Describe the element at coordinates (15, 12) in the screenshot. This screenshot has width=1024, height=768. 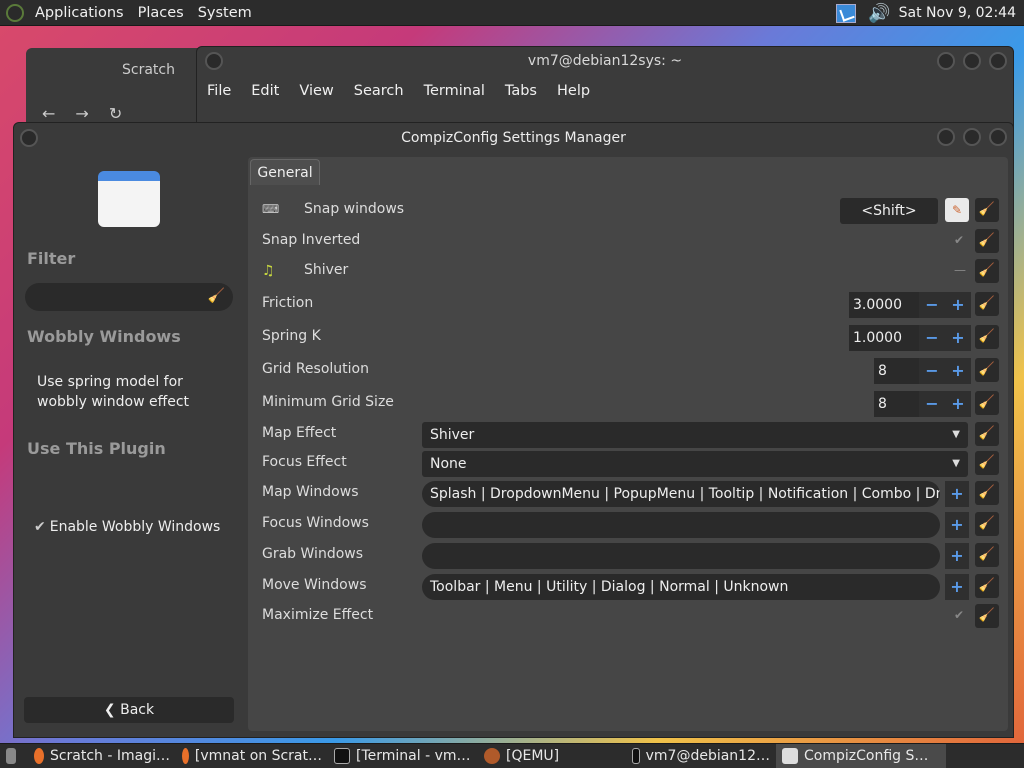
I see `debian-logo-icon` at that location.